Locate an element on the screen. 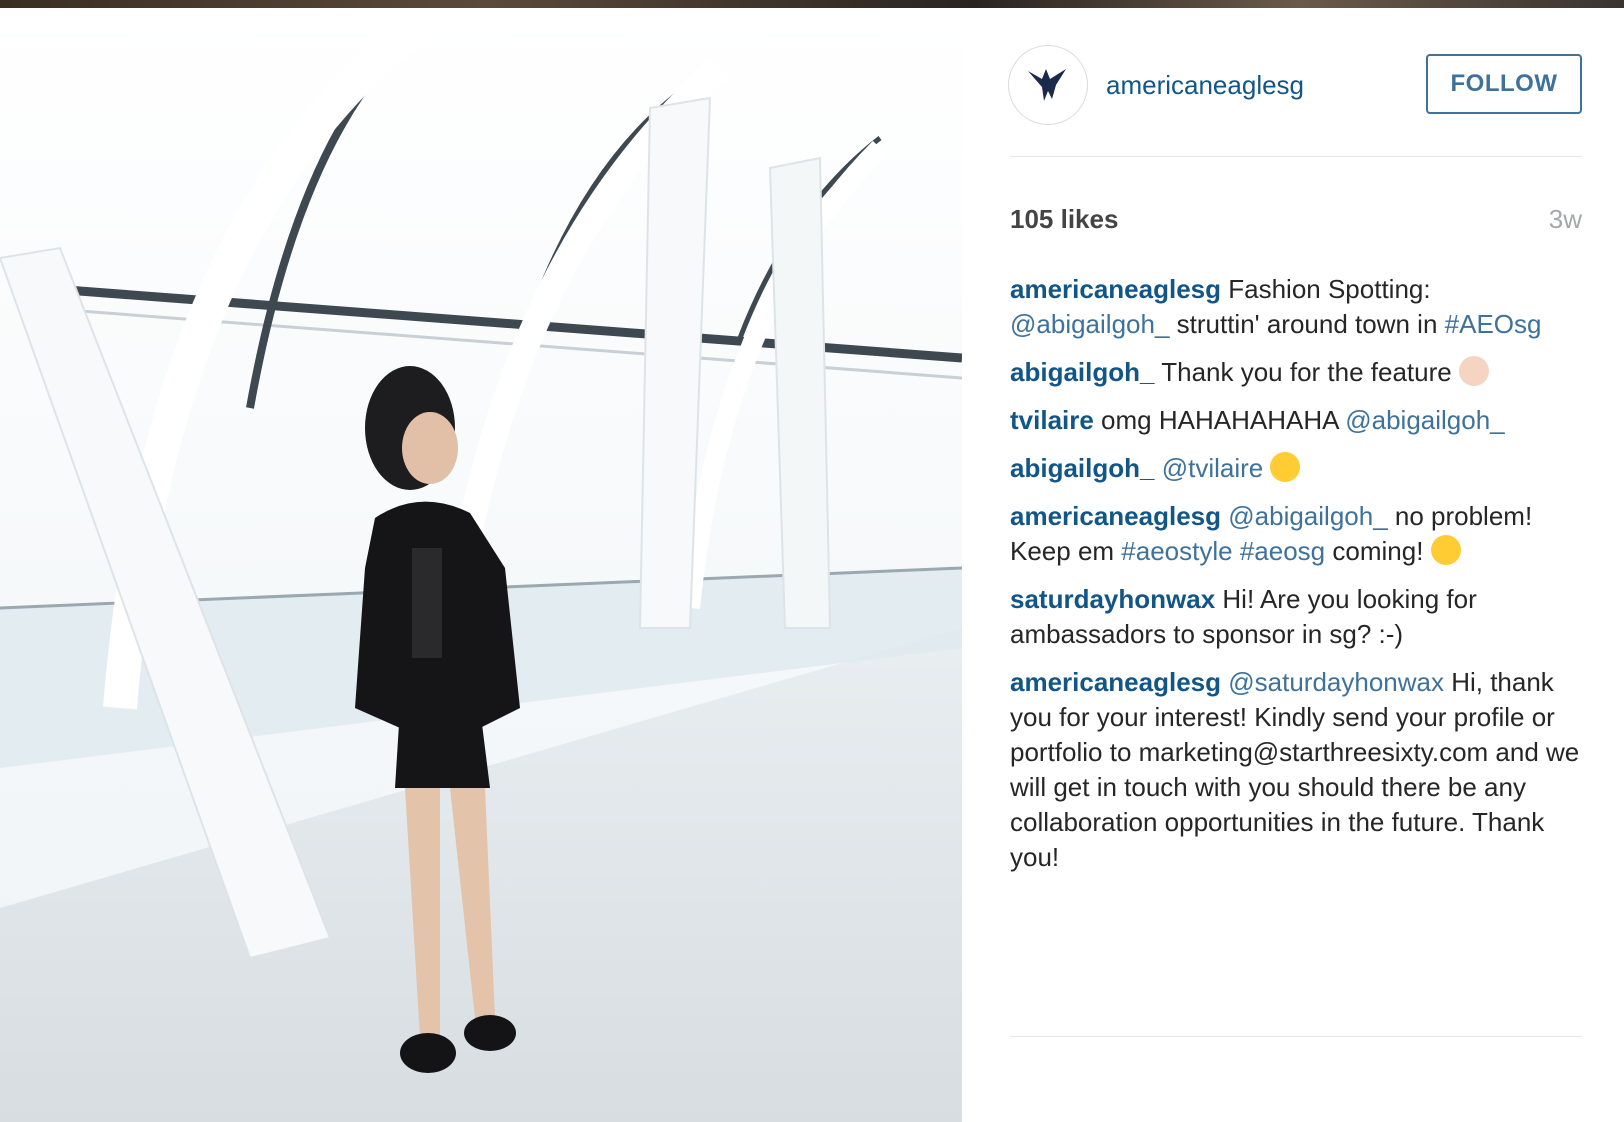  comment-text: coming! is located at coordinates (1378, 551).